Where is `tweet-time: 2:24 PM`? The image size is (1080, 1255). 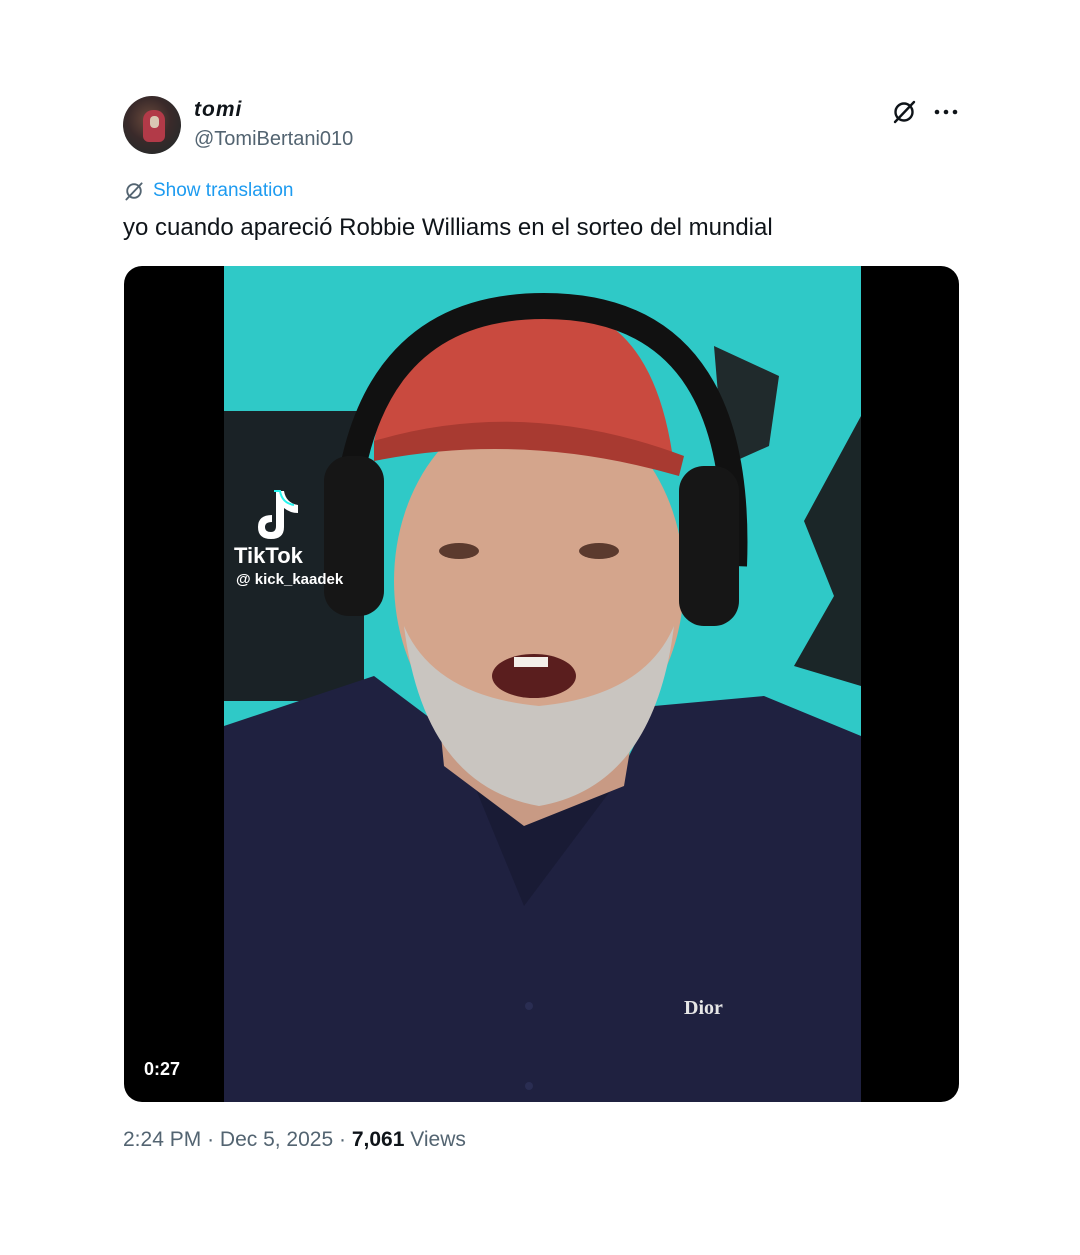 tweet-time: 2:24 PM is located at coordinates (162, 1139).